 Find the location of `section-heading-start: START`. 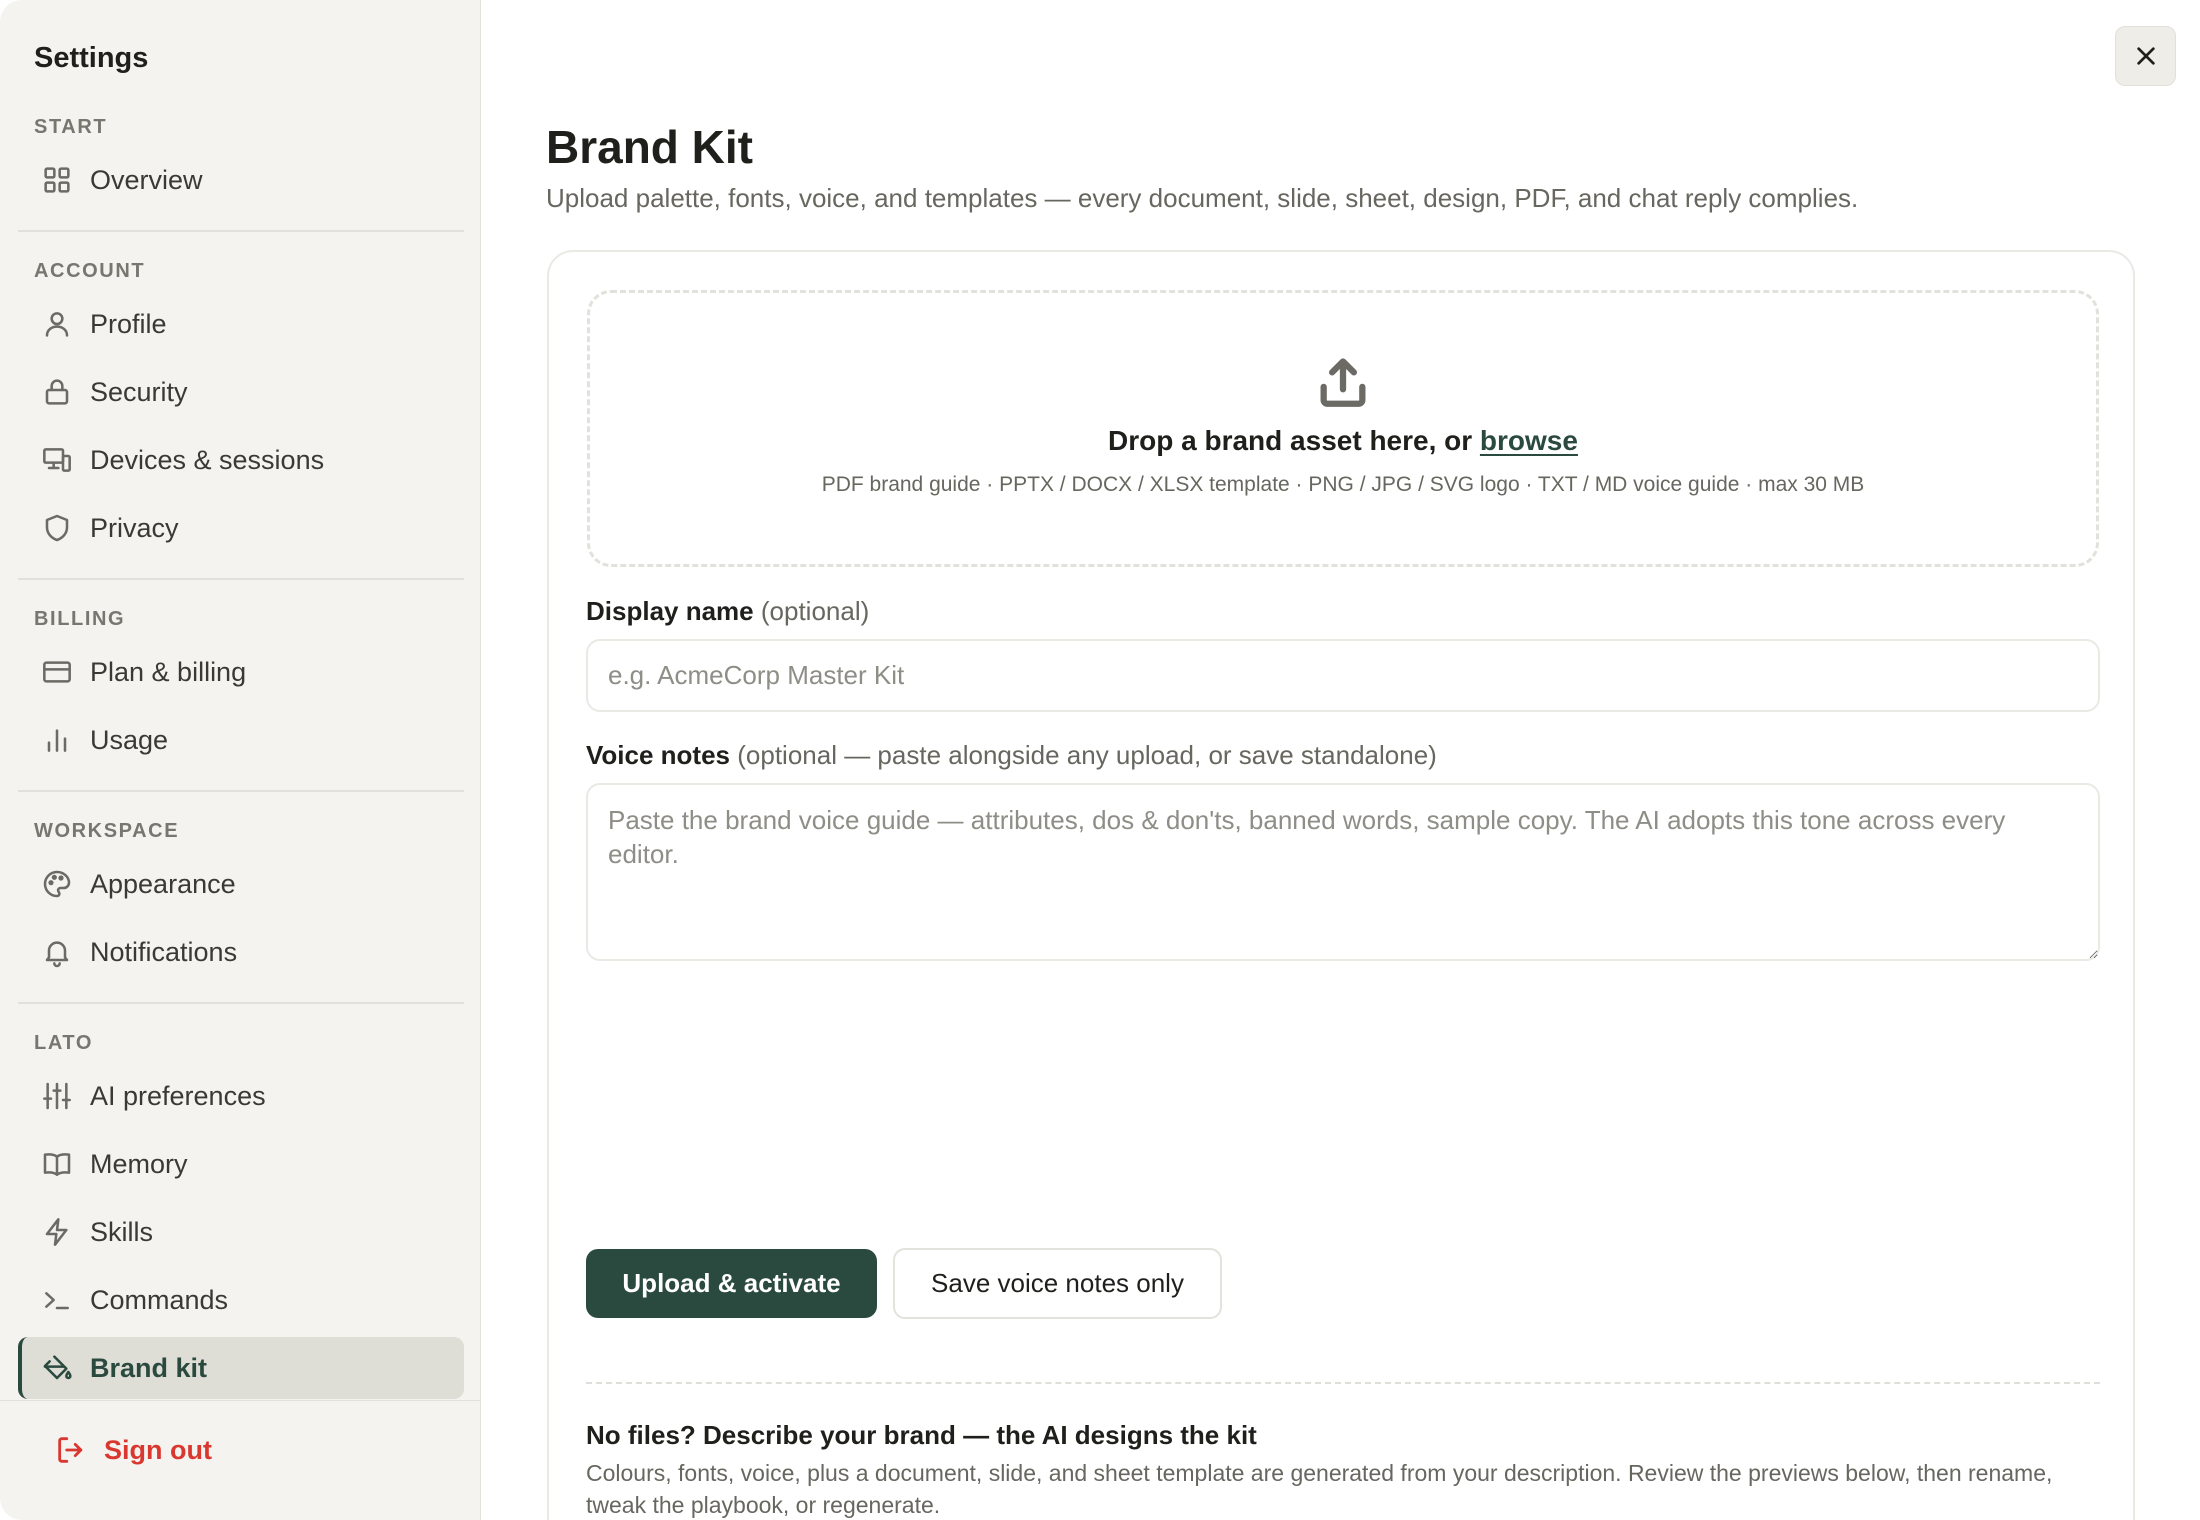

section-heading-start: START is located at coordinates (71, 127).